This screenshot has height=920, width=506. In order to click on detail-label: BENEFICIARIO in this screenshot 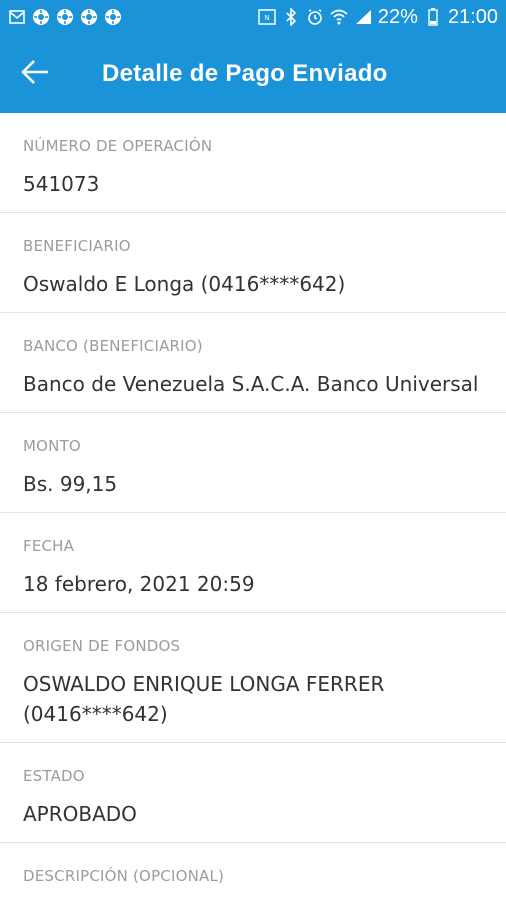, I will do `click(77, 246)`.